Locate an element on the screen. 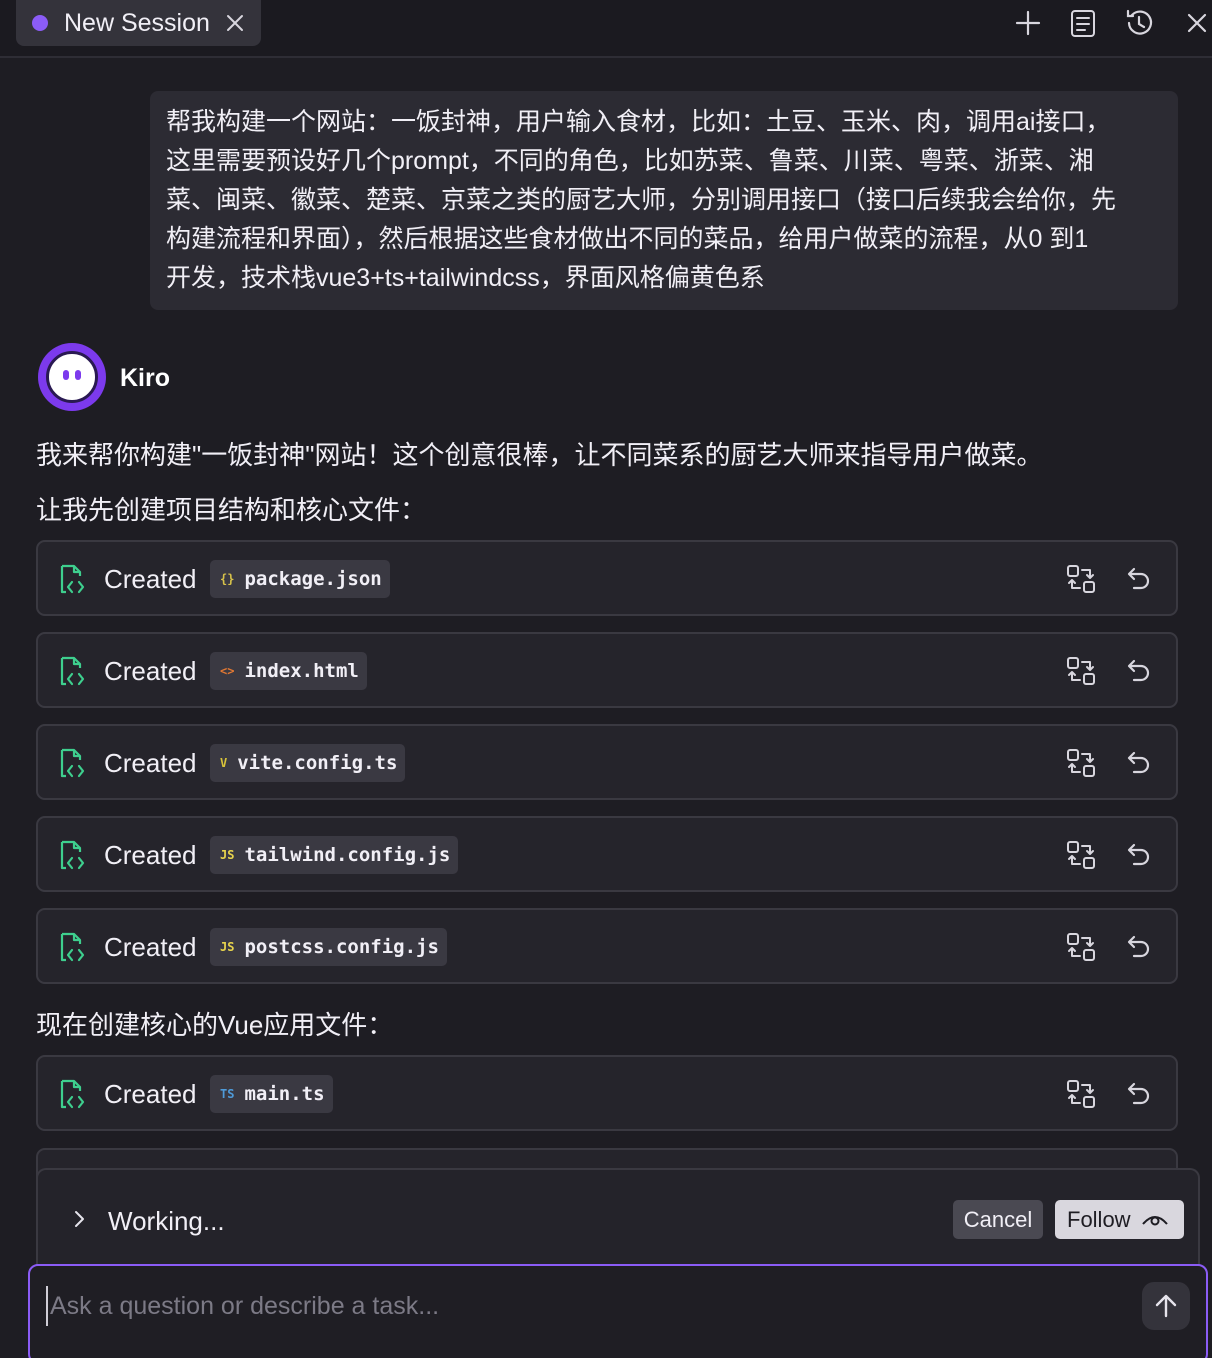 This screenshot has width=1212, height=1358. file-chip: Vvite.config.ts is located at coordinates (308, 763).